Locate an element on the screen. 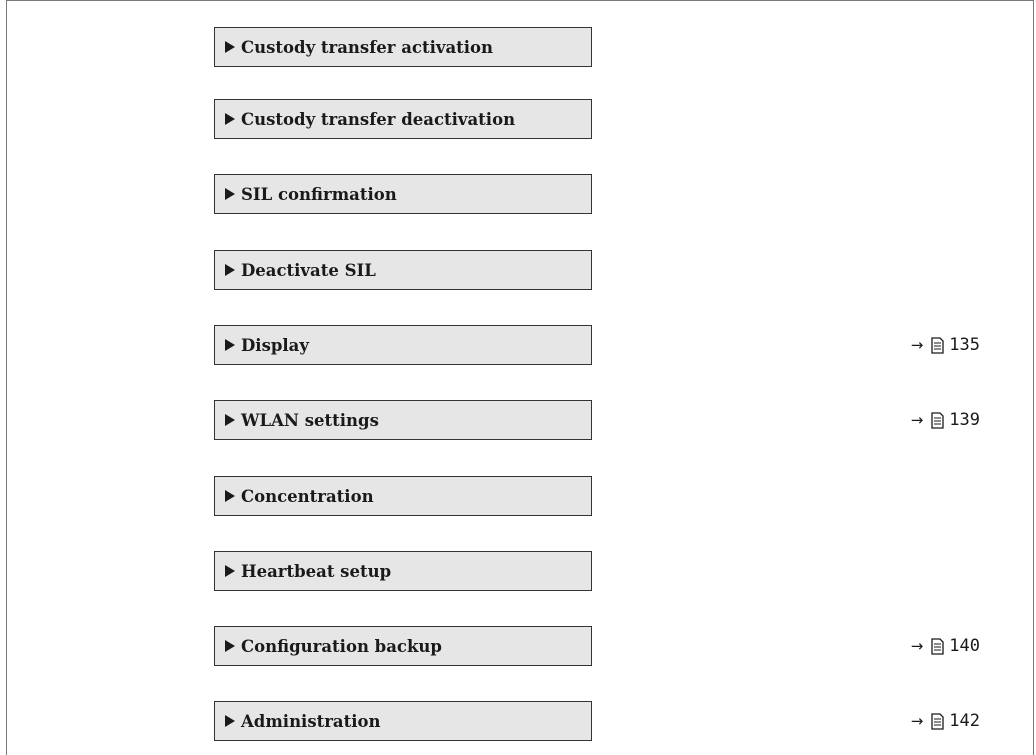 The image size is (1036, 755). submenu-label: Deactivate SIL is located at coordinates (308, 270).